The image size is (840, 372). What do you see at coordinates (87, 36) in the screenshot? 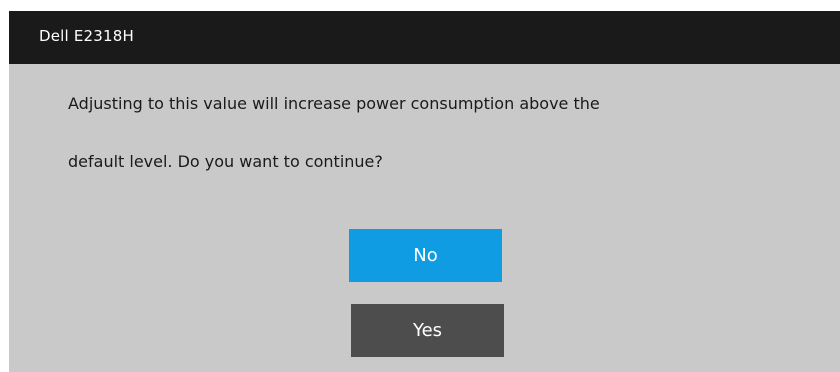
I see `monitor-model-title: Dell E2318H` at bounding box center [87, 36].